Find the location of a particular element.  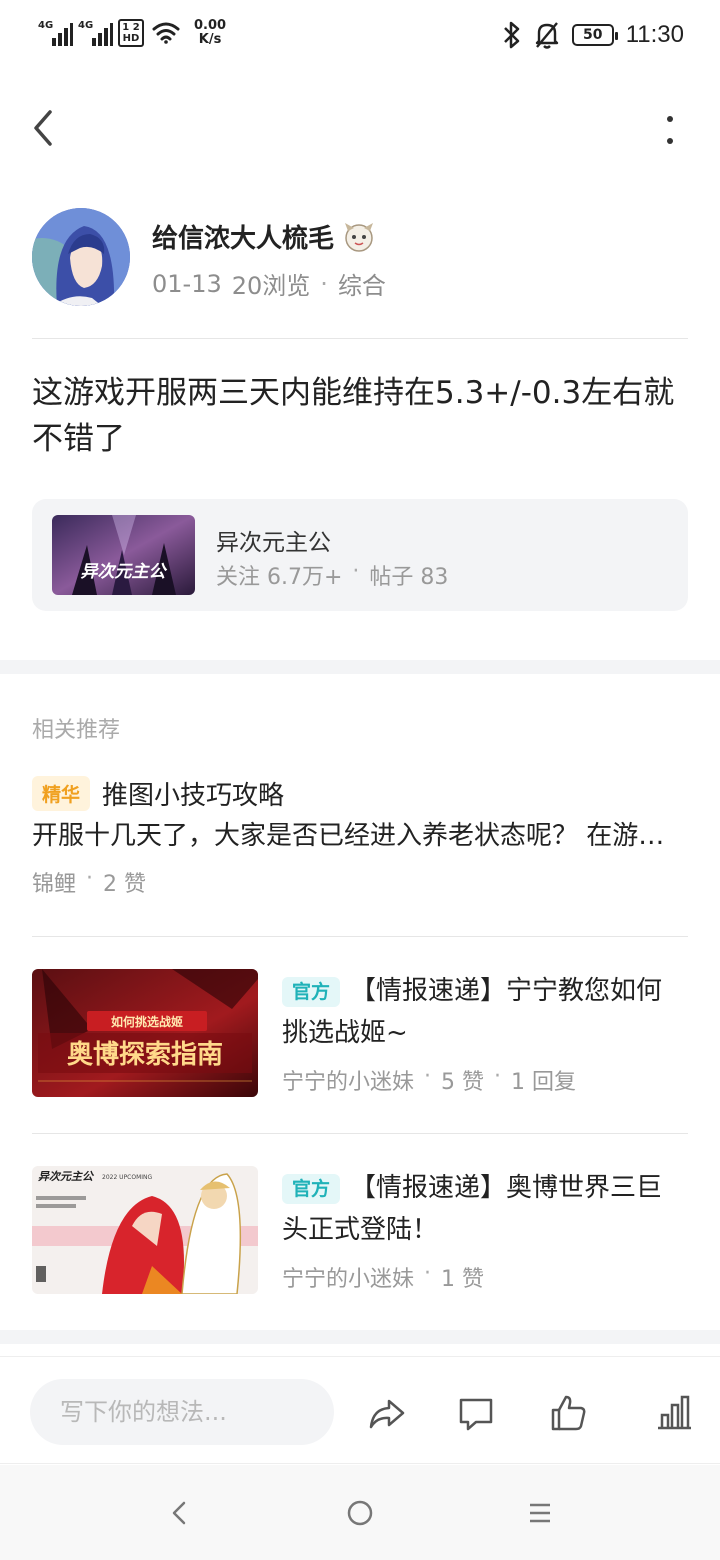

like-button is located at coordinates (568, 1413).